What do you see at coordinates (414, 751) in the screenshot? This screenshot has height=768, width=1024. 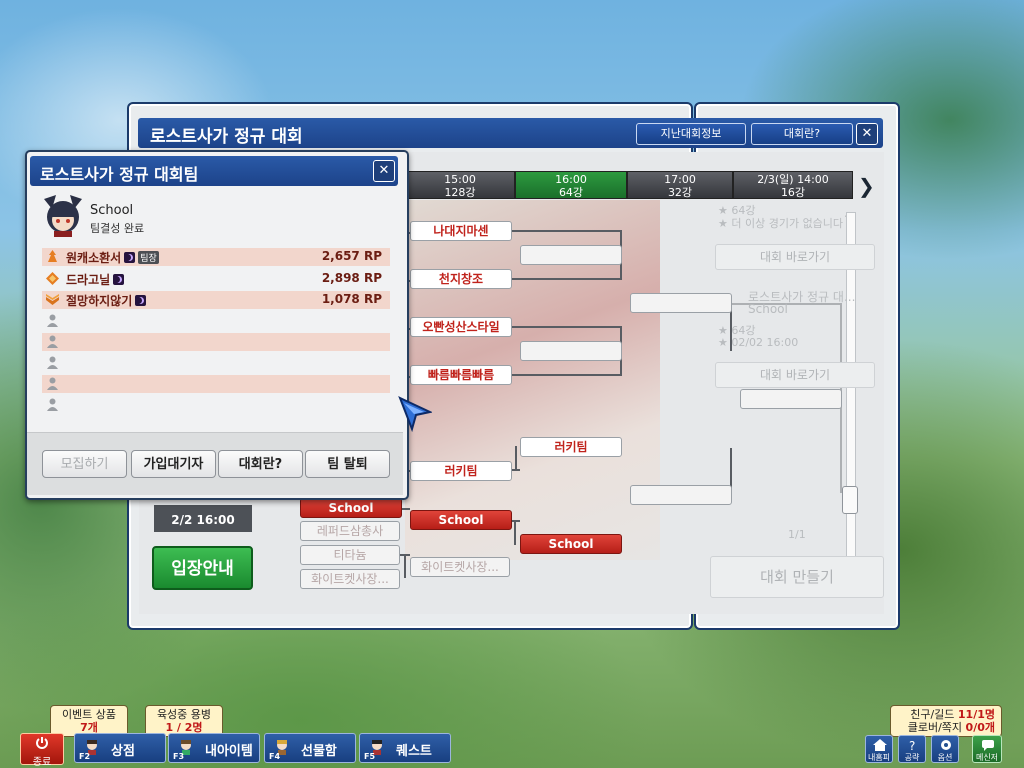 I see `quest-label: 퀘스트` at bounding box center [414, 751].